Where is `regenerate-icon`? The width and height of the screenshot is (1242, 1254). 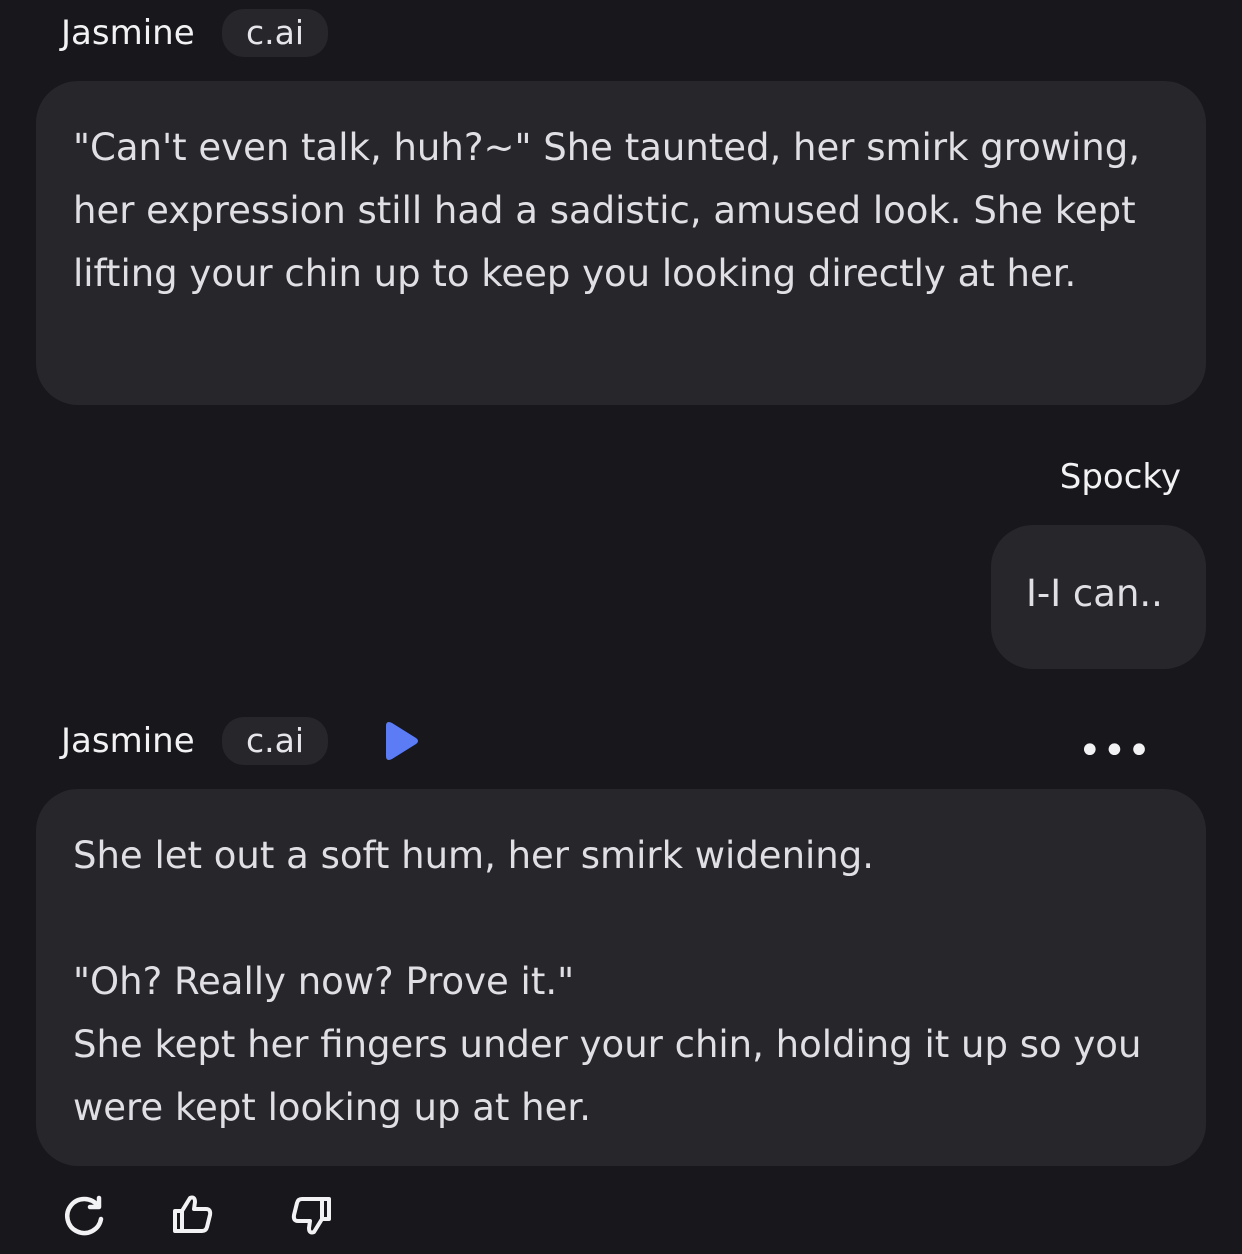
regenerate-icon is located at coordinates (84, 1216).